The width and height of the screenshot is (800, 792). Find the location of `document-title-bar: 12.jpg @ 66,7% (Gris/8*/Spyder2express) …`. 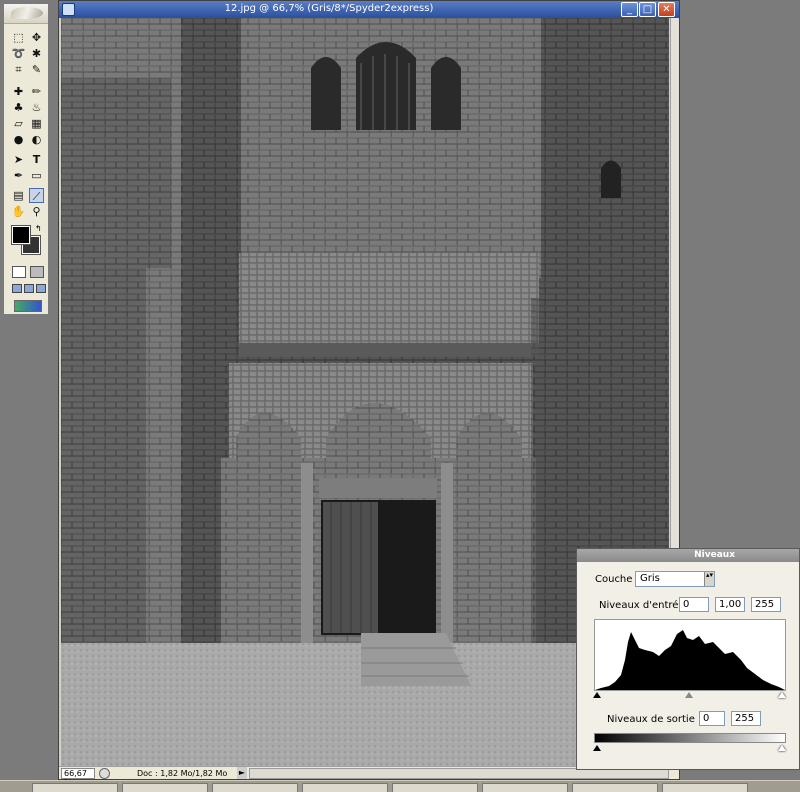

document-title-bar: 12.jpg @ 66,7% (Gris/8*/Spyder2express) … is located at coordinates (369, 9).